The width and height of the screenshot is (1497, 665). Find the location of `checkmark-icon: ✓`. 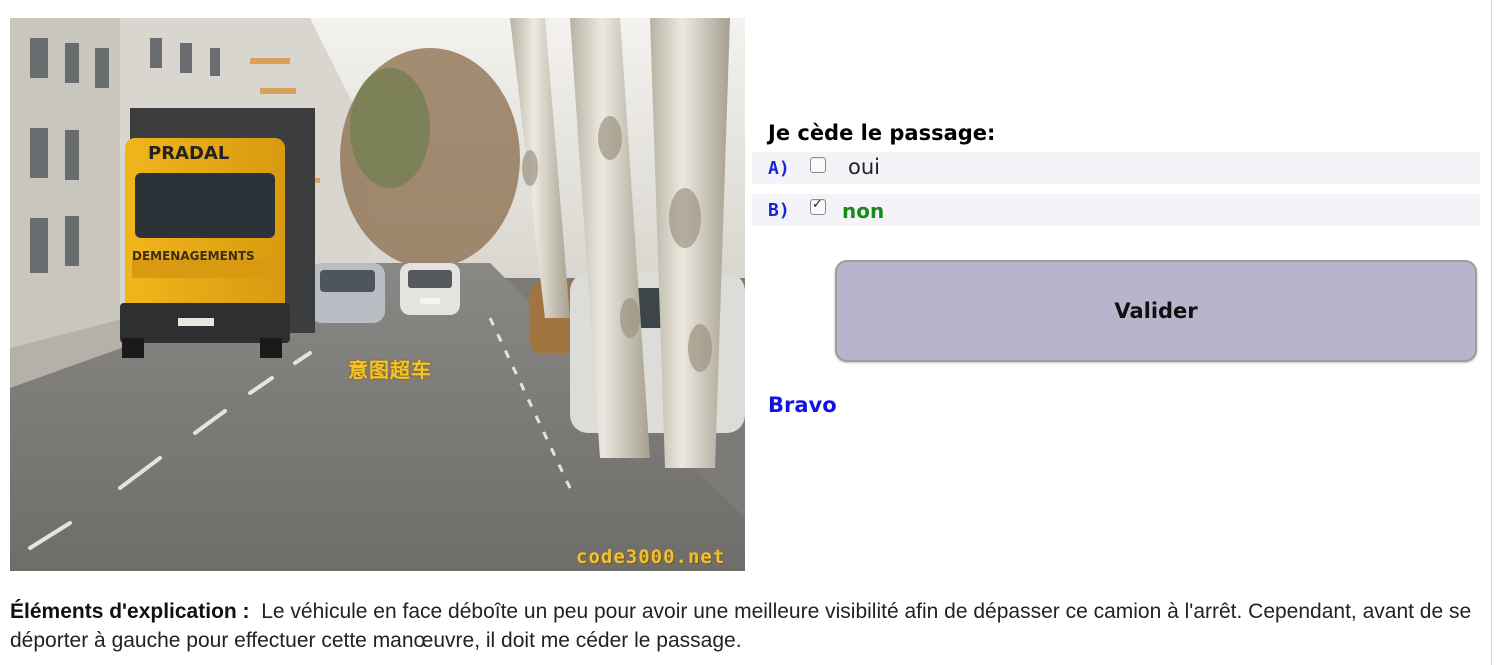

checkmark-icon: ✓ is located at coordinates (817, 204).